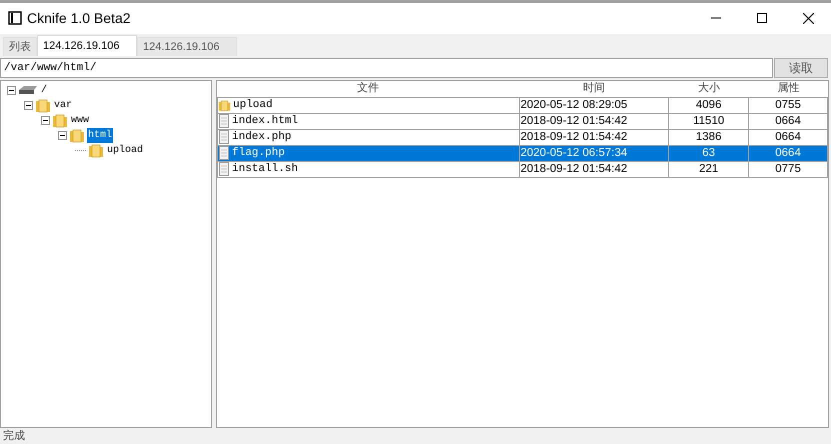 The width and height of the screenshot is (831, 444). Describe the element at coordinates (386, 68) in the screenshot. I see `path-field: /var/www/html/` at that location.